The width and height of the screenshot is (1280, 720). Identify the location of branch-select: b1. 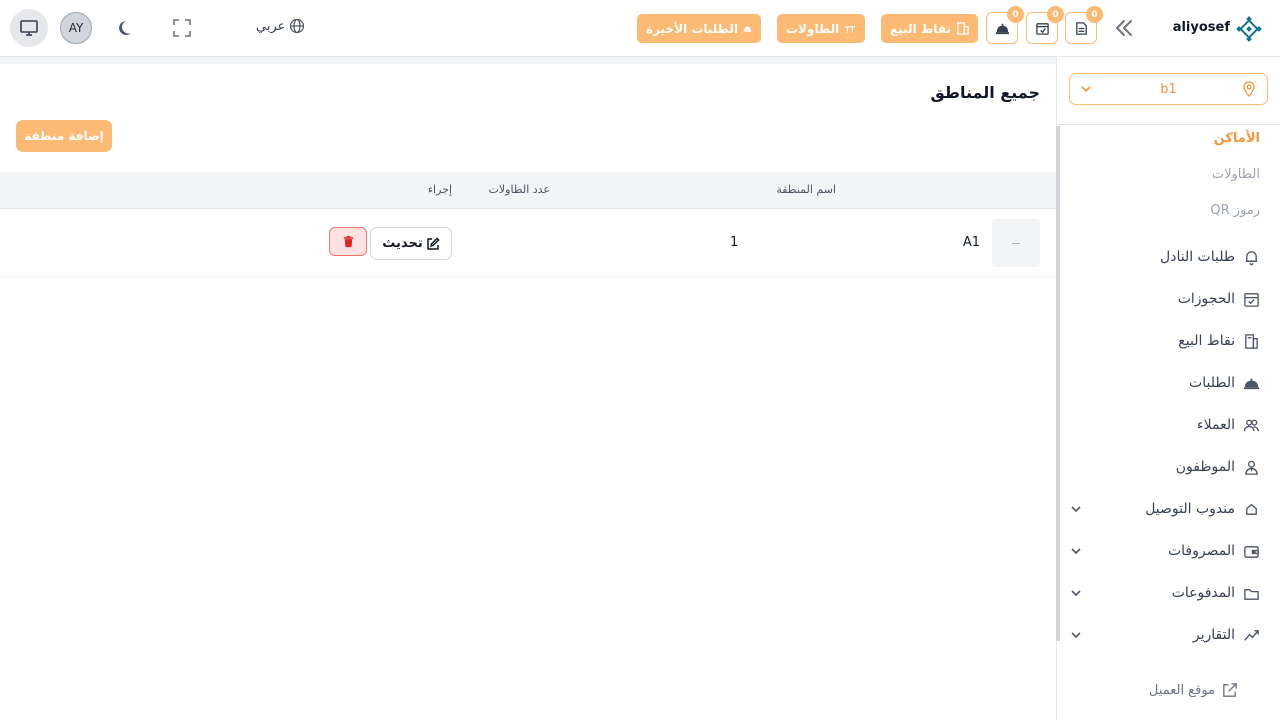
(1168, 89).